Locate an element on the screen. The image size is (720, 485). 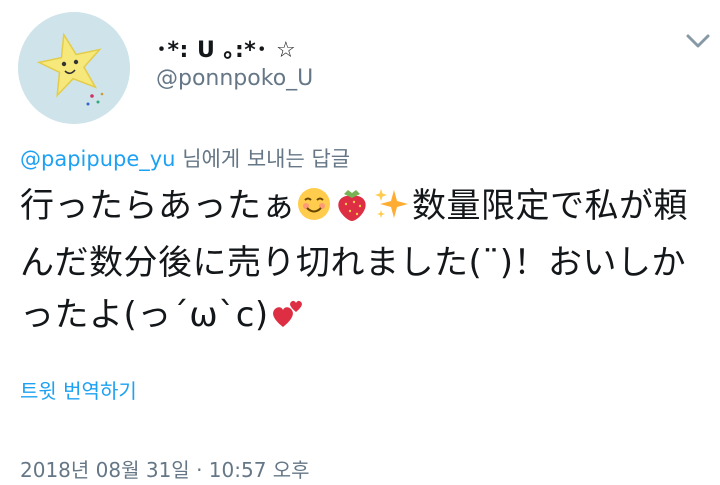
star-avatar-icon is located at coordinates (74, 68).